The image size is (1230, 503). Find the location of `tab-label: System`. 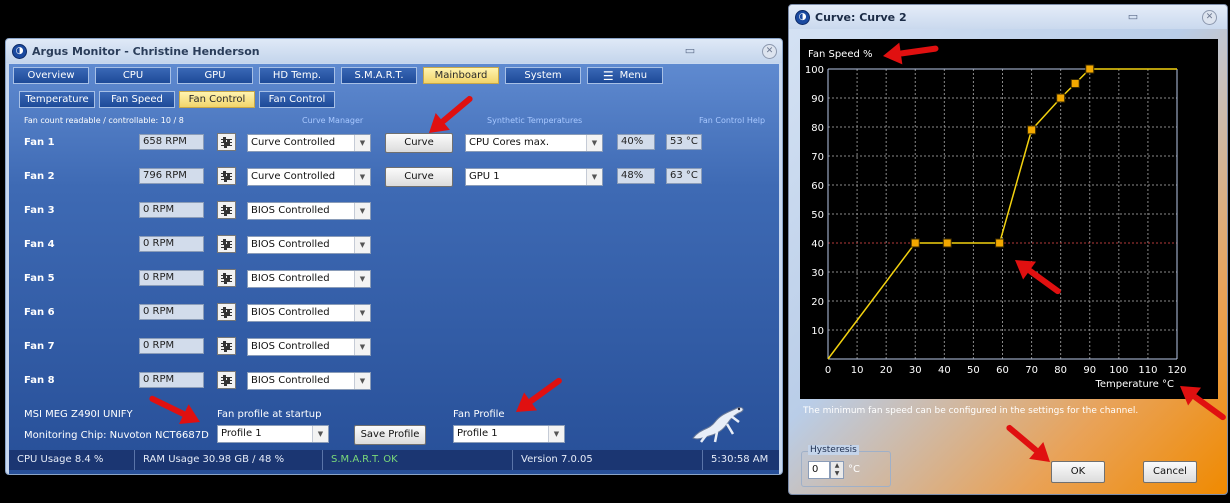

tab-label: System is located at coordinates (543, 75).